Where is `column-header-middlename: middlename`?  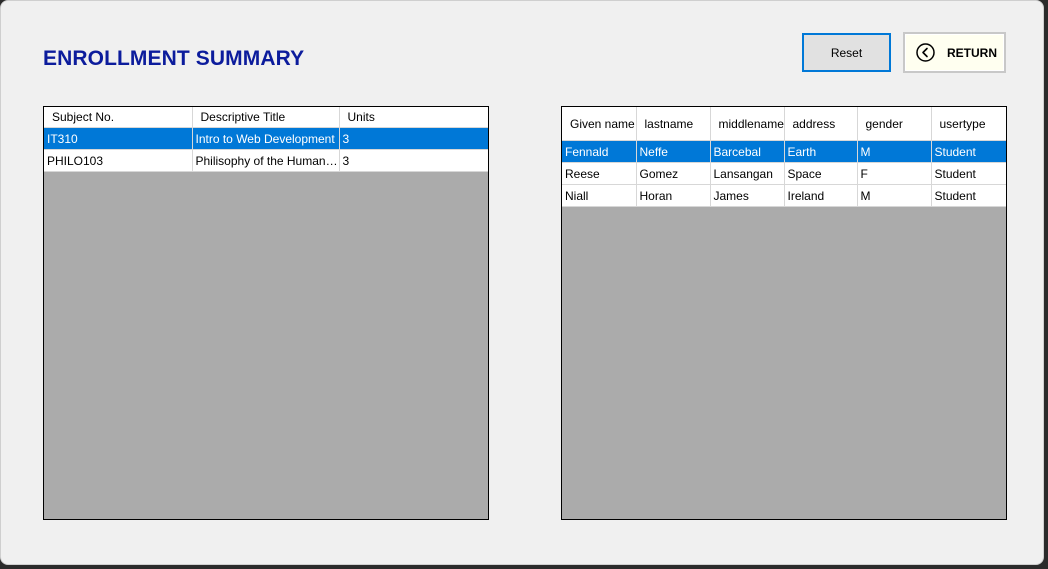
column-header-middlename: middlename is located at coordinates (747, 124).